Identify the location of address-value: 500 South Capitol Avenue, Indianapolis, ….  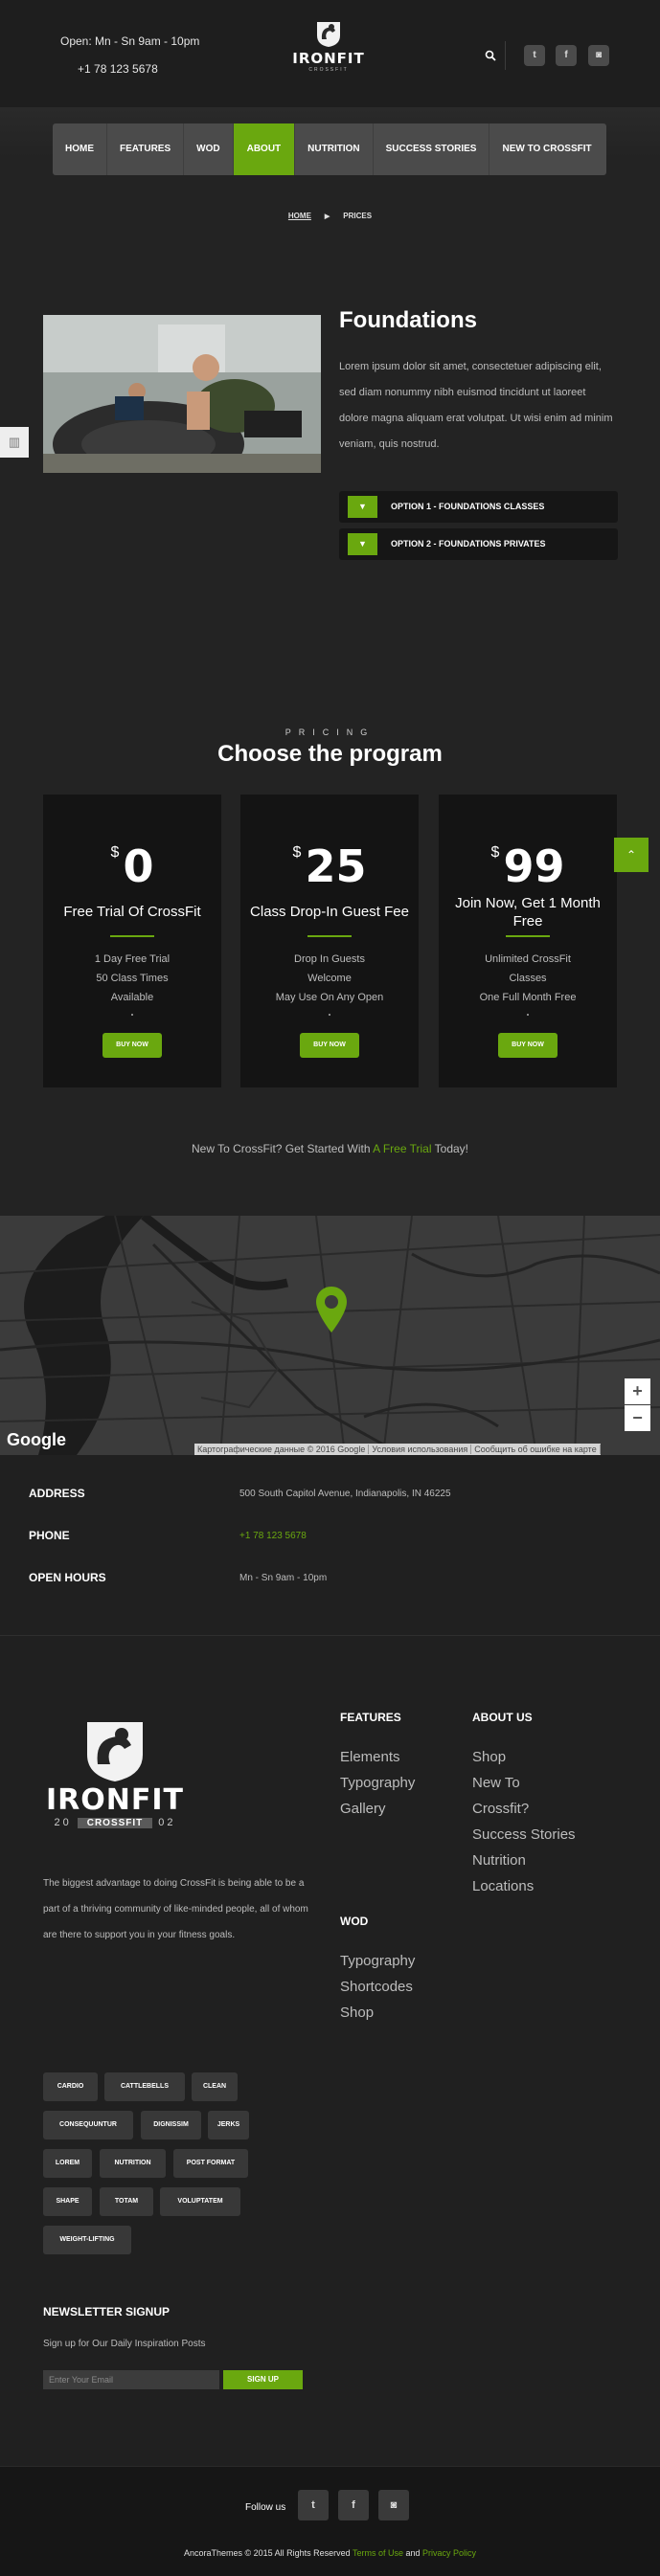
(345, 1494).